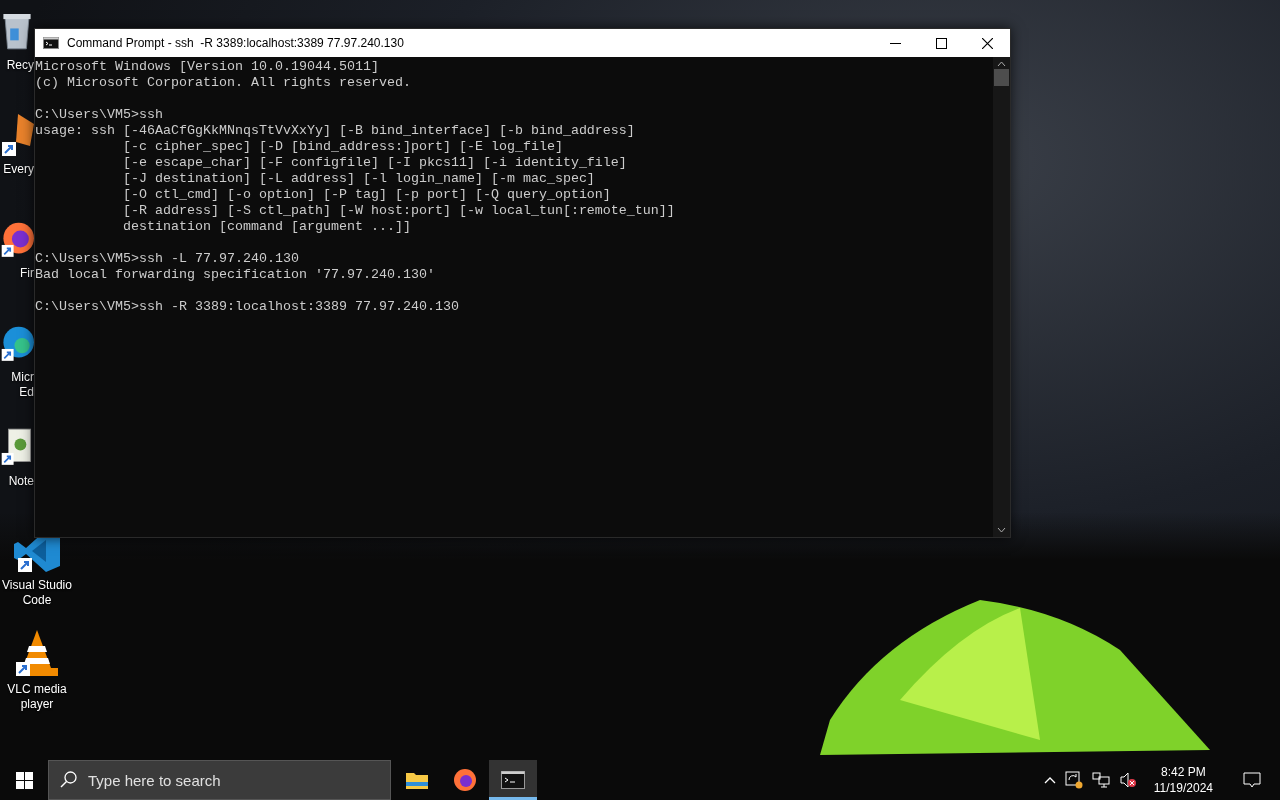  Describe the element at coordinates (358, 179) in the screenshot. I see `console-line: [-J destination] [-L address] [-l login_name] [-m mac_spec]` at that location.